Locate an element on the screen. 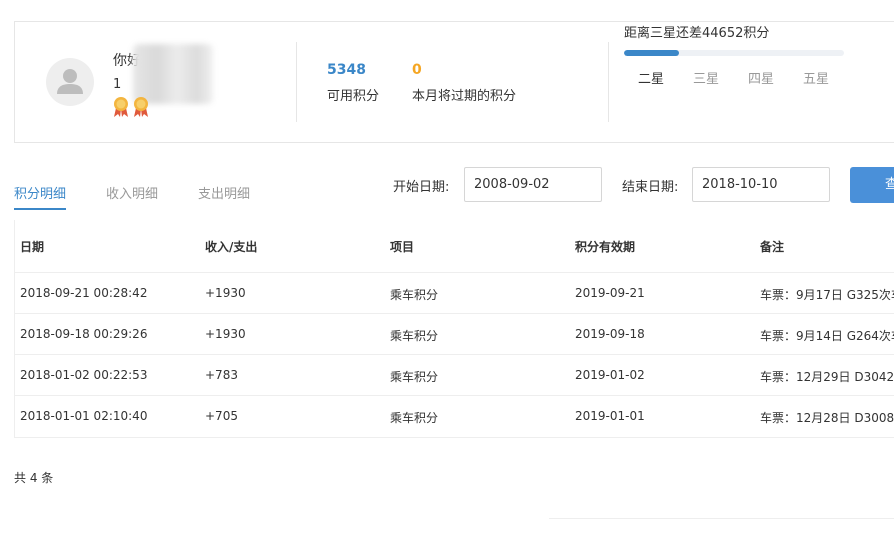 This screenshot has width=894, height=536. tab-points-detail: 积分明细 is located at coordinates (40, 196).